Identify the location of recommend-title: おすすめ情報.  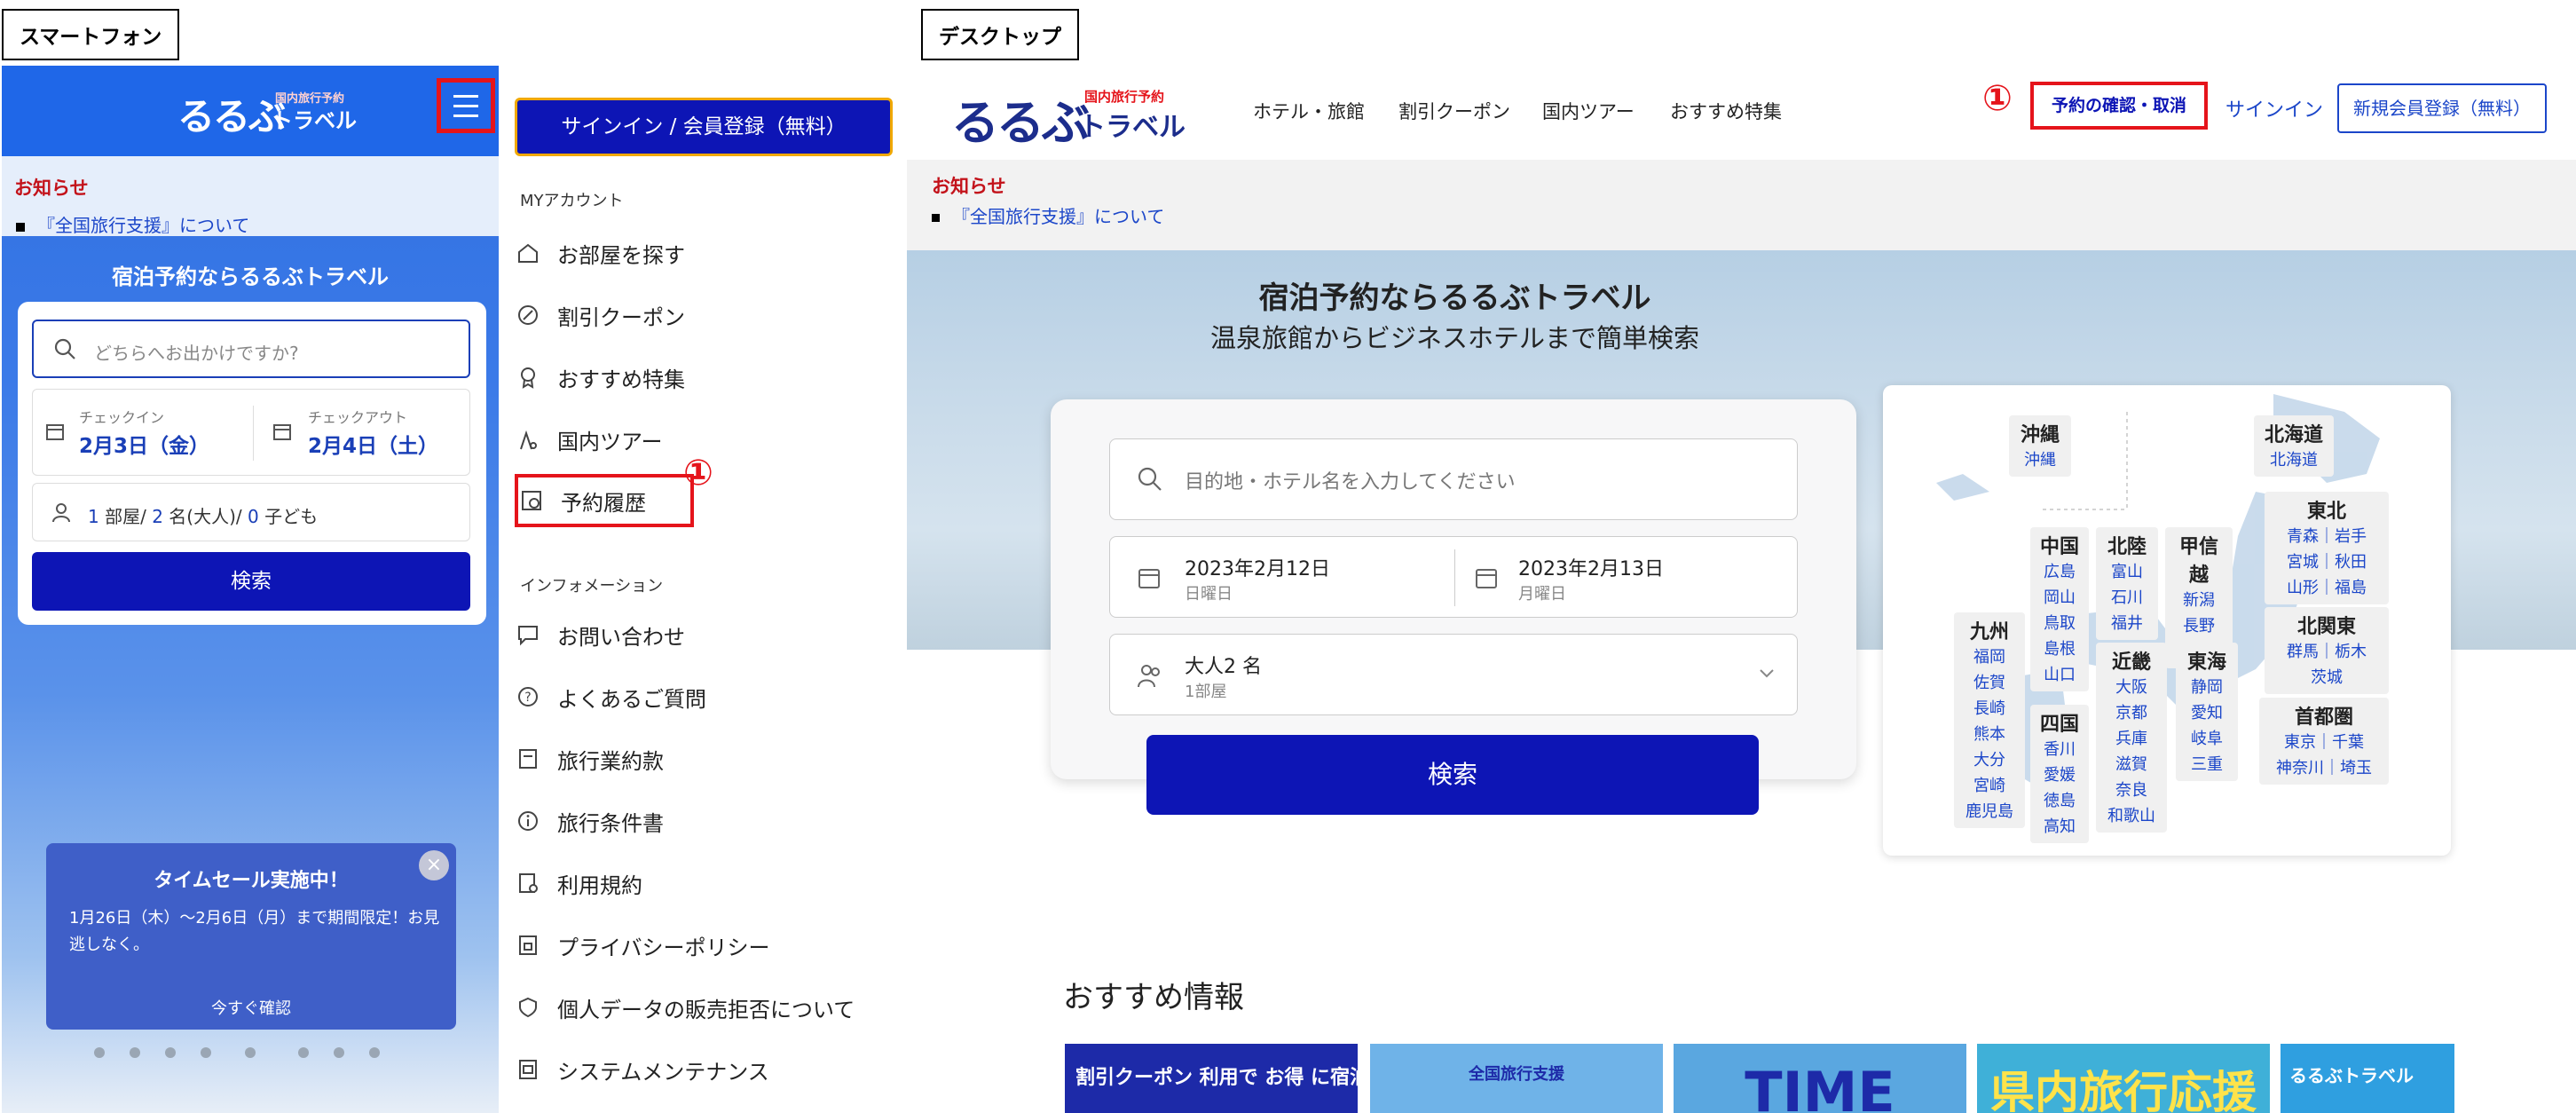
(1154, 998).